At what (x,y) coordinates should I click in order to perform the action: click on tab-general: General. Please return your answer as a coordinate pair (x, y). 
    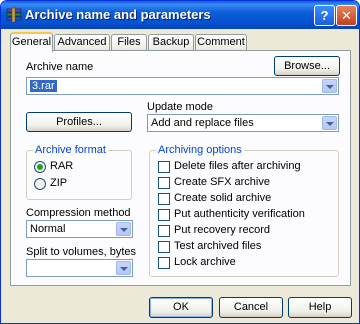
    Looking at the image, I should click on (31, 42).